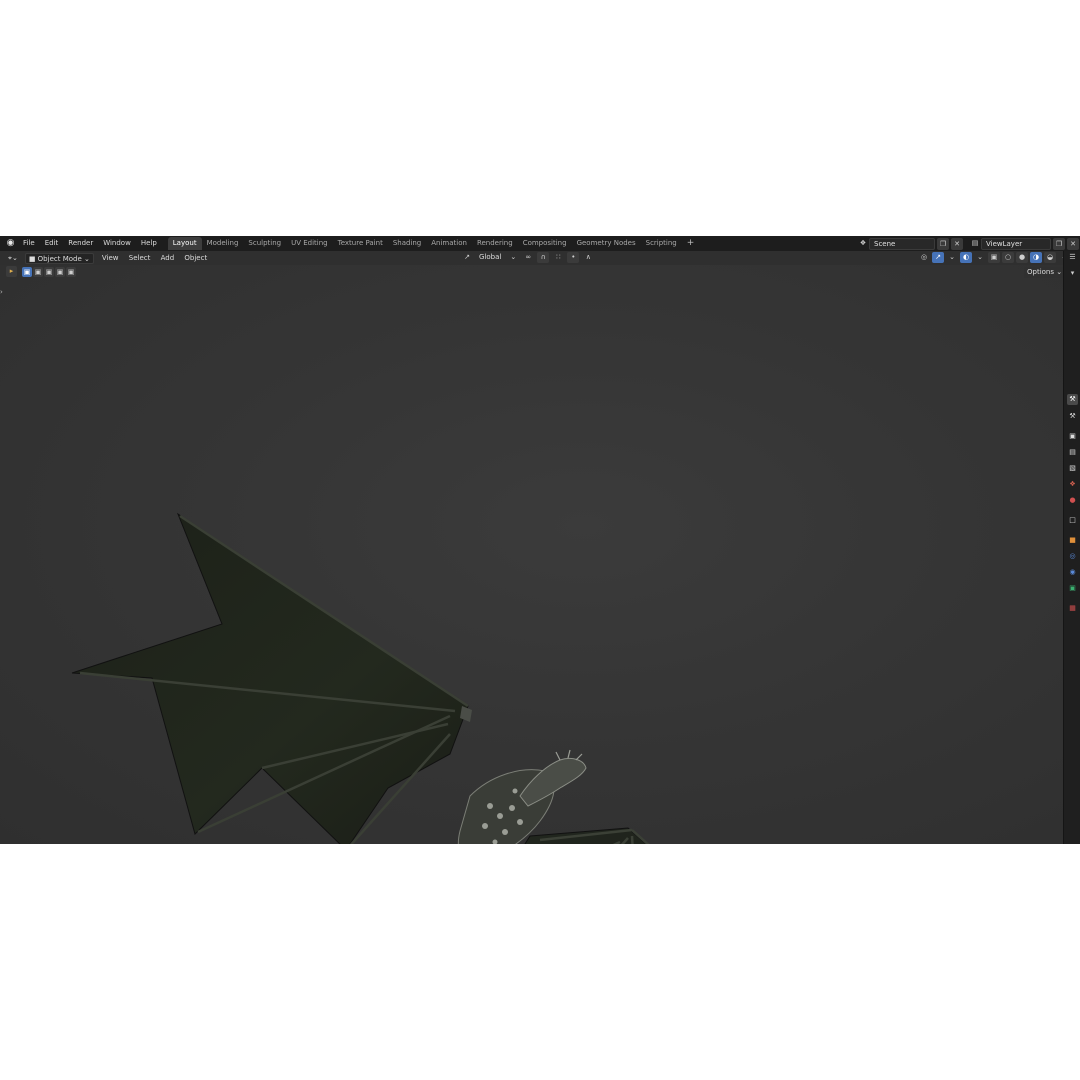  What do you see at coordinates (32, 258) in the screenshot?
I see `object-mode-icon: ■` at bounding box center [32, 258].